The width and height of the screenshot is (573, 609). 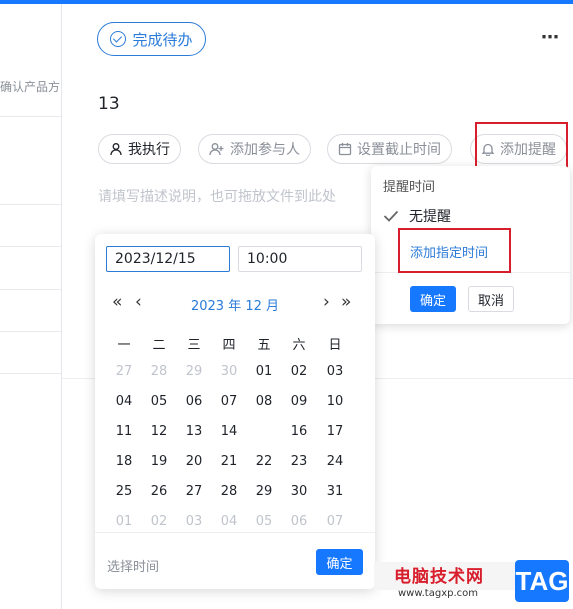 What do you see at coordinates (433, 299) in the screenshot?
I see `reminder-confirm-button: 确定` at bounding box center [433, 299].